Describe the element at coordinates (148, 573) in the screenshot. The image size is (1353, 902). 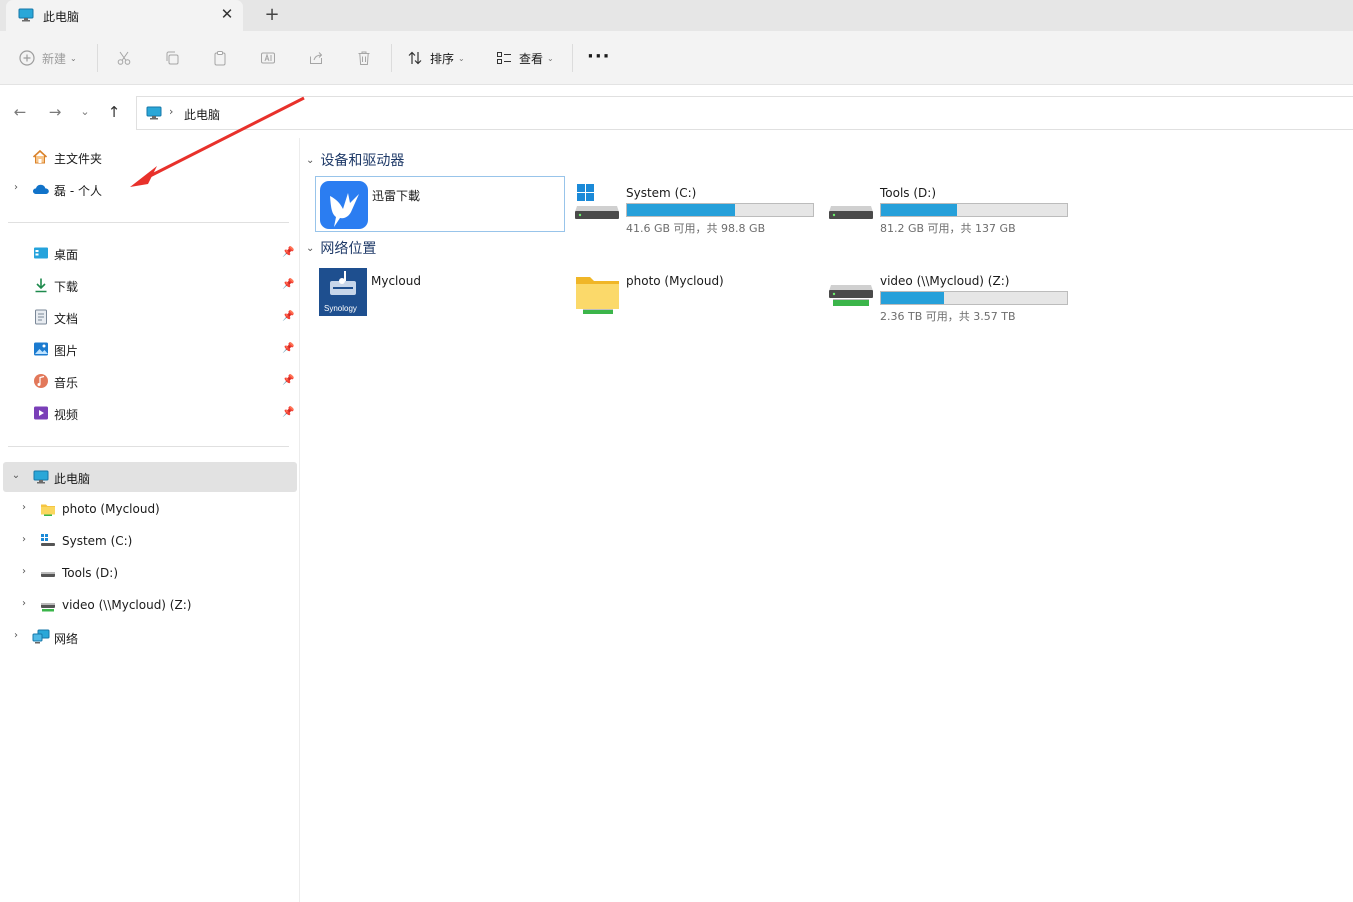
I see `sidebar-item-tools-d: › Tools (D:)` at that location.